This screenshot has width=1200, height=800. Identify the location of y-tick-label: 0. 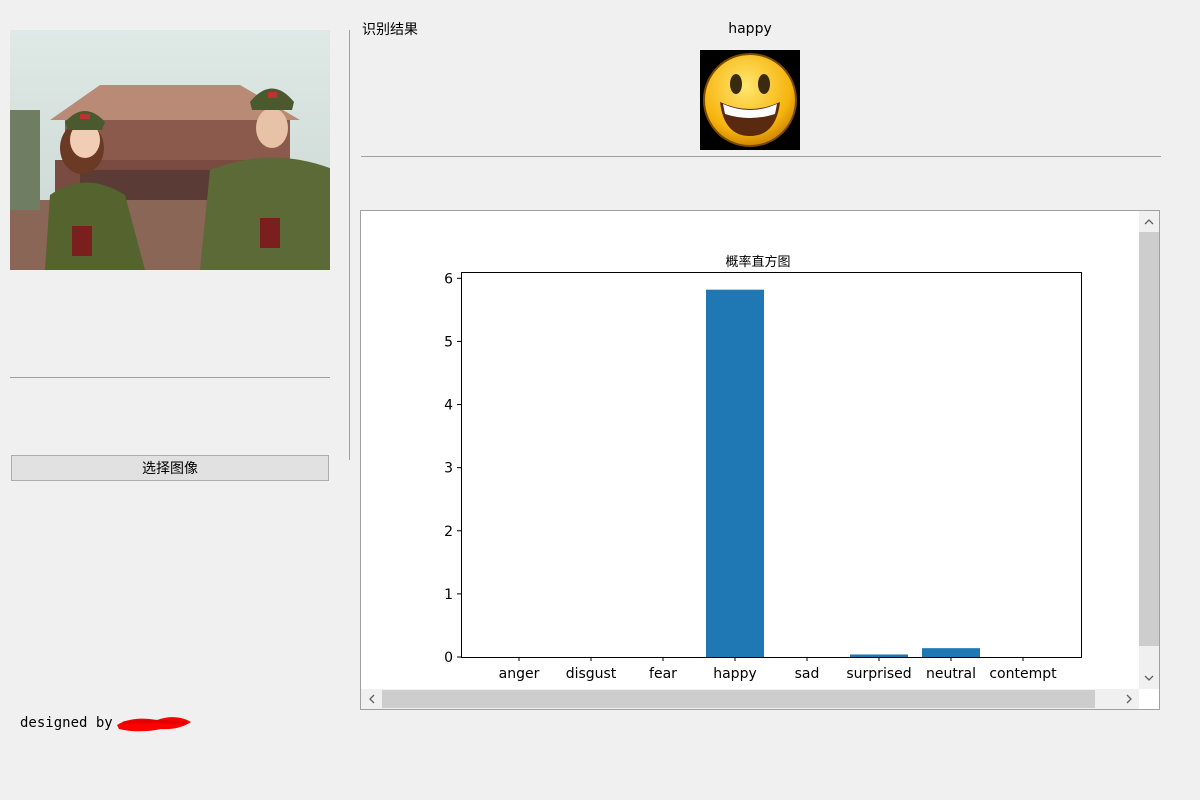
(448, 658).